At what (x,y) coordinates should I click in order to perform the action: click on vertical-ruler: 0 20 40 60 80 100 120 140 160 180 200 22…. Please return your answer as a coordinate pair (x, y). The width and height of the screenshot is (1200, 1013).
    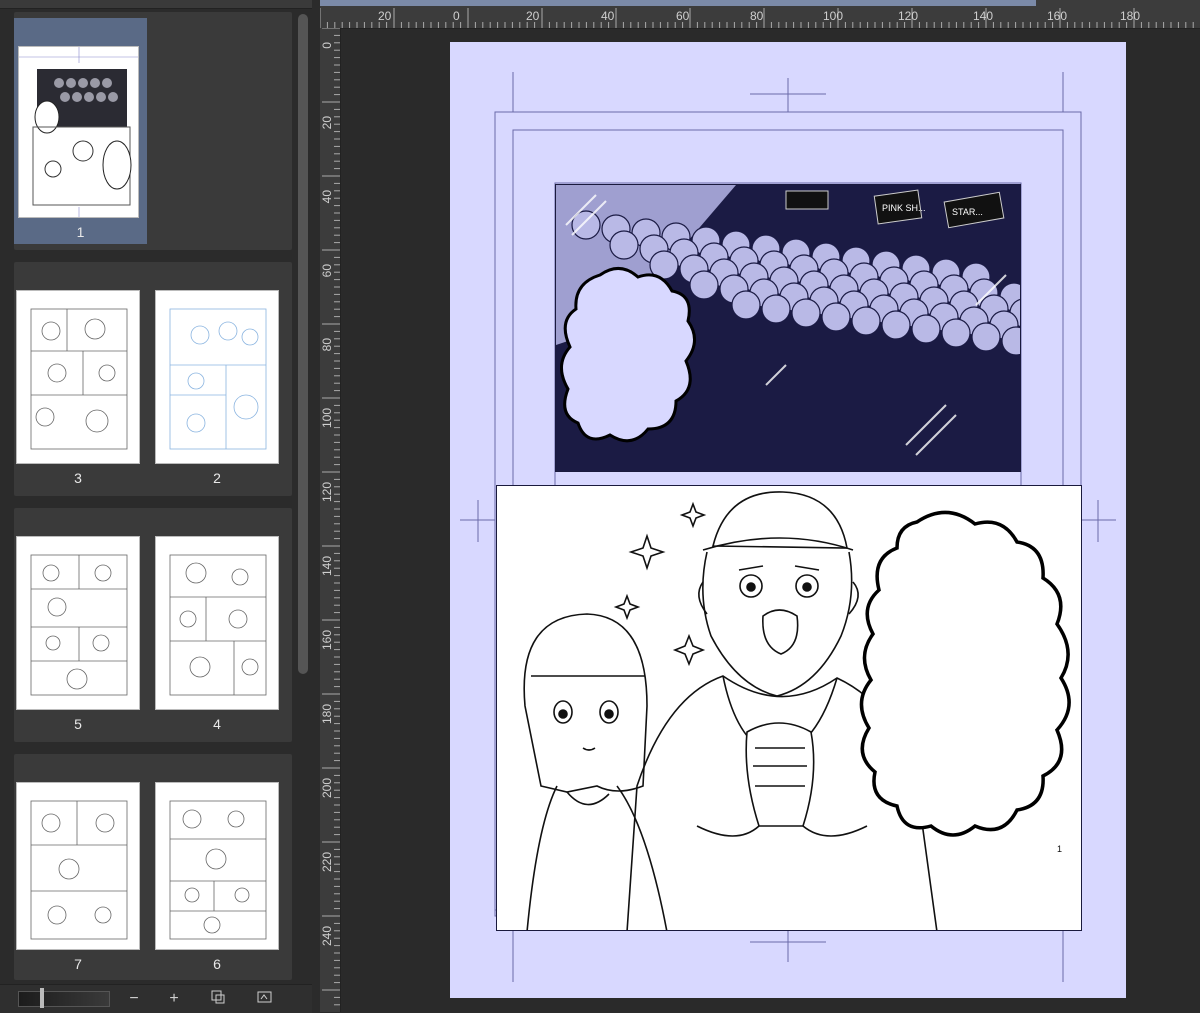
    Looking at the image, I should click on (330, 520).